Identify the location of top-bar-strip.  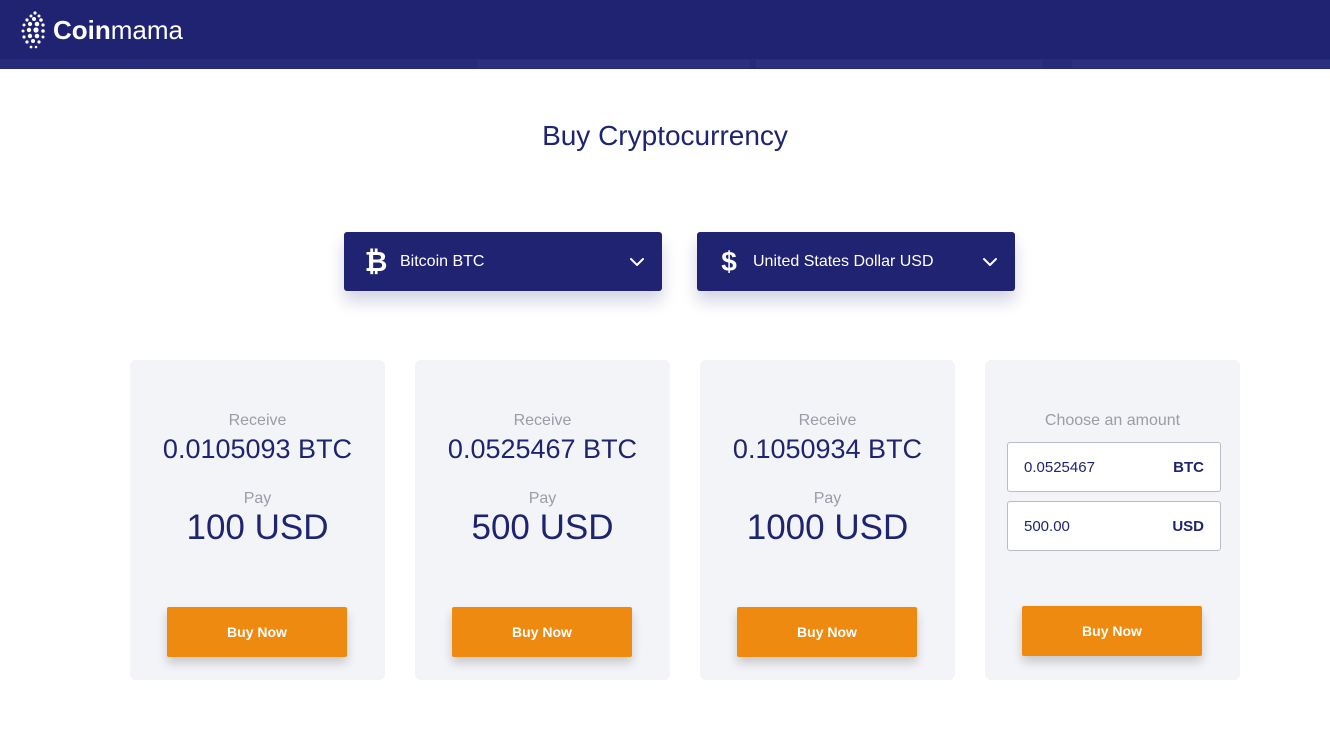
(665, 64).